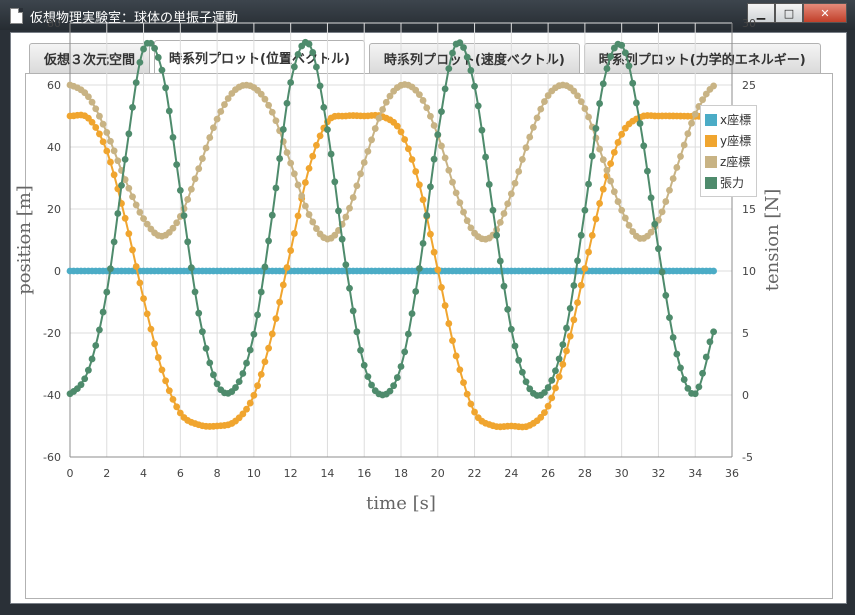 The height and width of the screenshot is (615, 855). What do you see at coordinates (728, 140) in the screenshot?
I see `legend-item-y: y座標` at bounding box center [728, 140].